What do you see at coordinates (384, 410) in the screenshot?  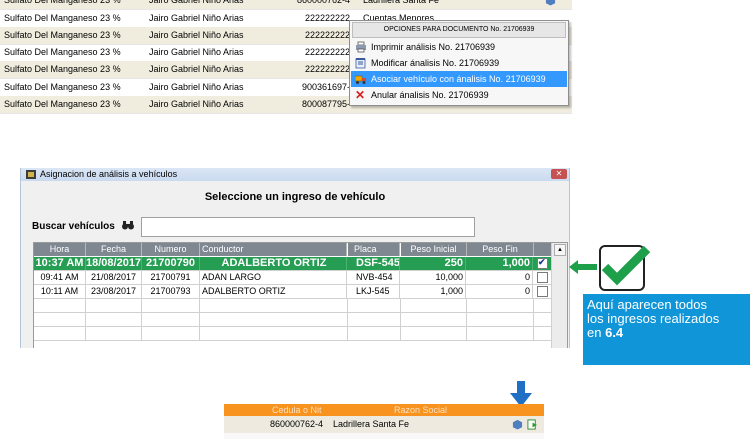 I see `grid-header: Cedula o Nit Razon Social` at bounding box center [384, 410].